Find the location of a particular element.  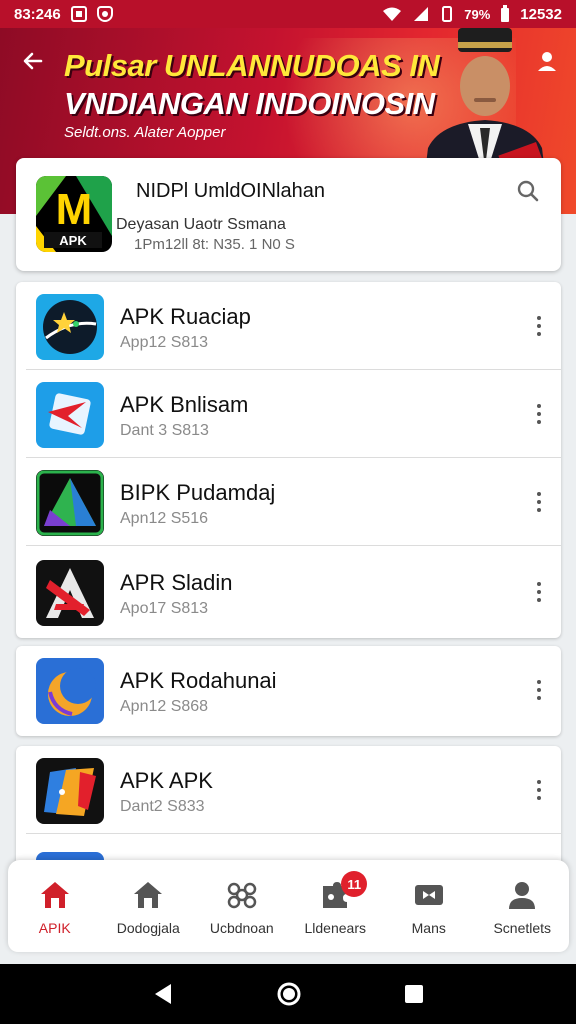

search-button is located at coordinates (528, 191).